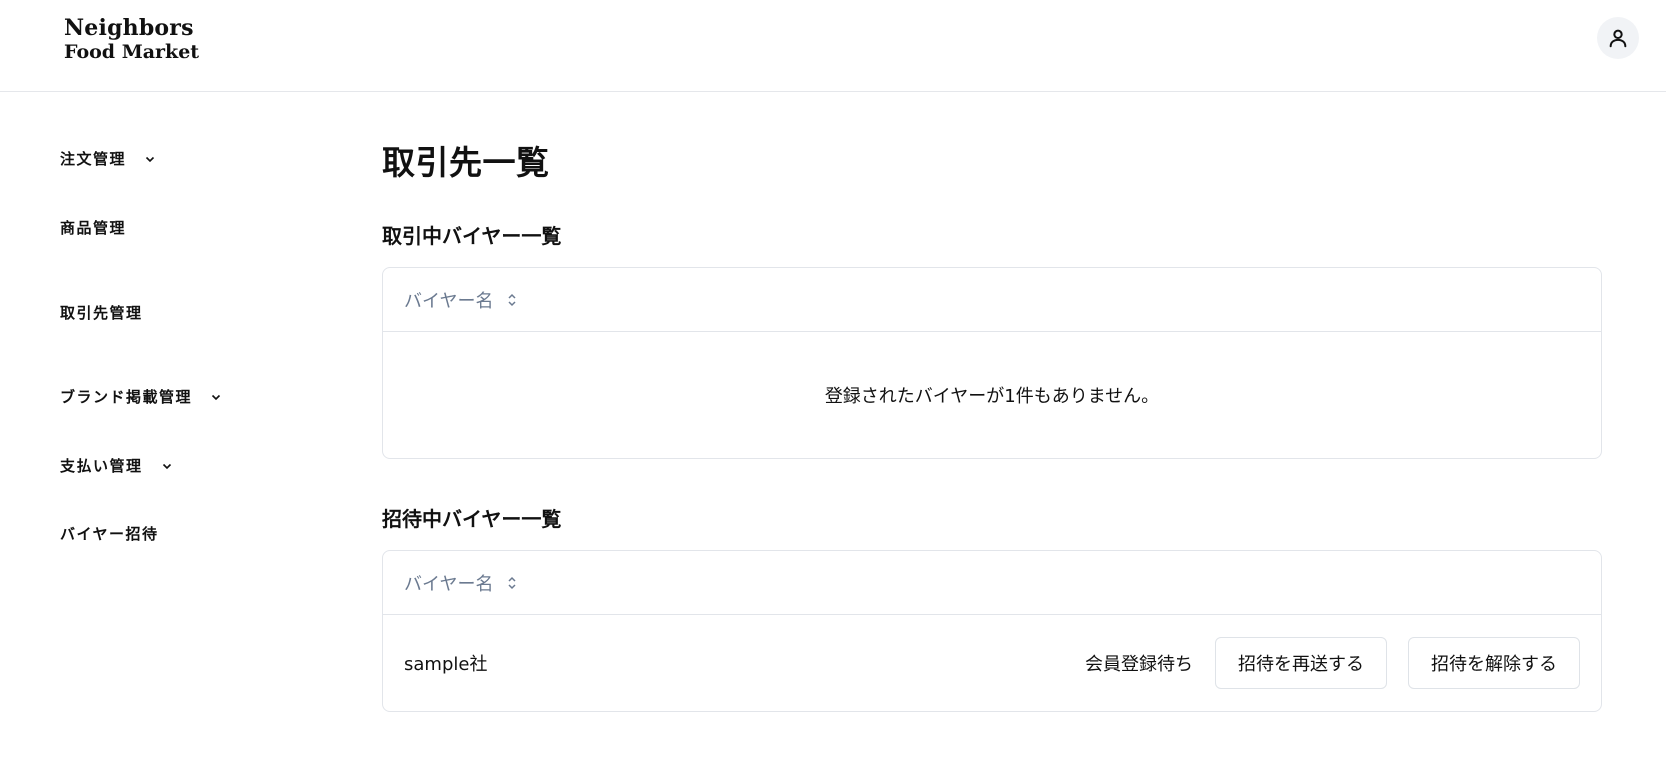  Describe the element at coordinates (466, 162) in the screenshot. I see `page-title: 取引先一覧` at that location.